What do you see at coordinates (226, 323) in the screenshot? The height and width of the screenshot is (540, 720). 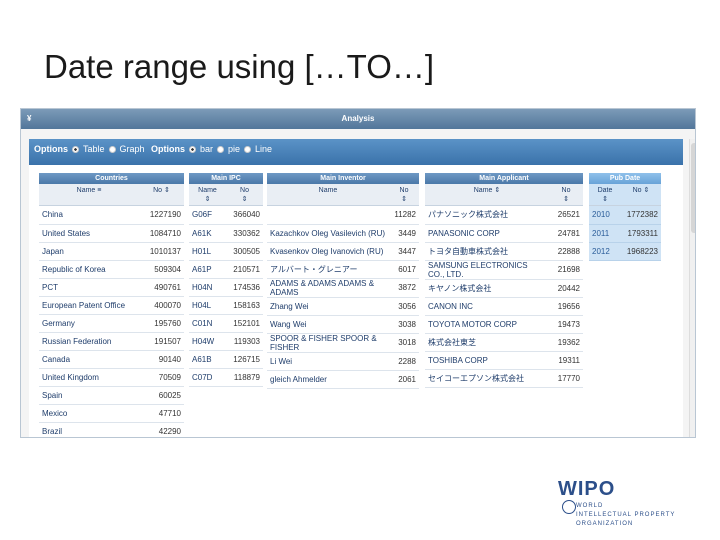 I see `ipc-row: C01N 152101` at bounding box center [226, 323].